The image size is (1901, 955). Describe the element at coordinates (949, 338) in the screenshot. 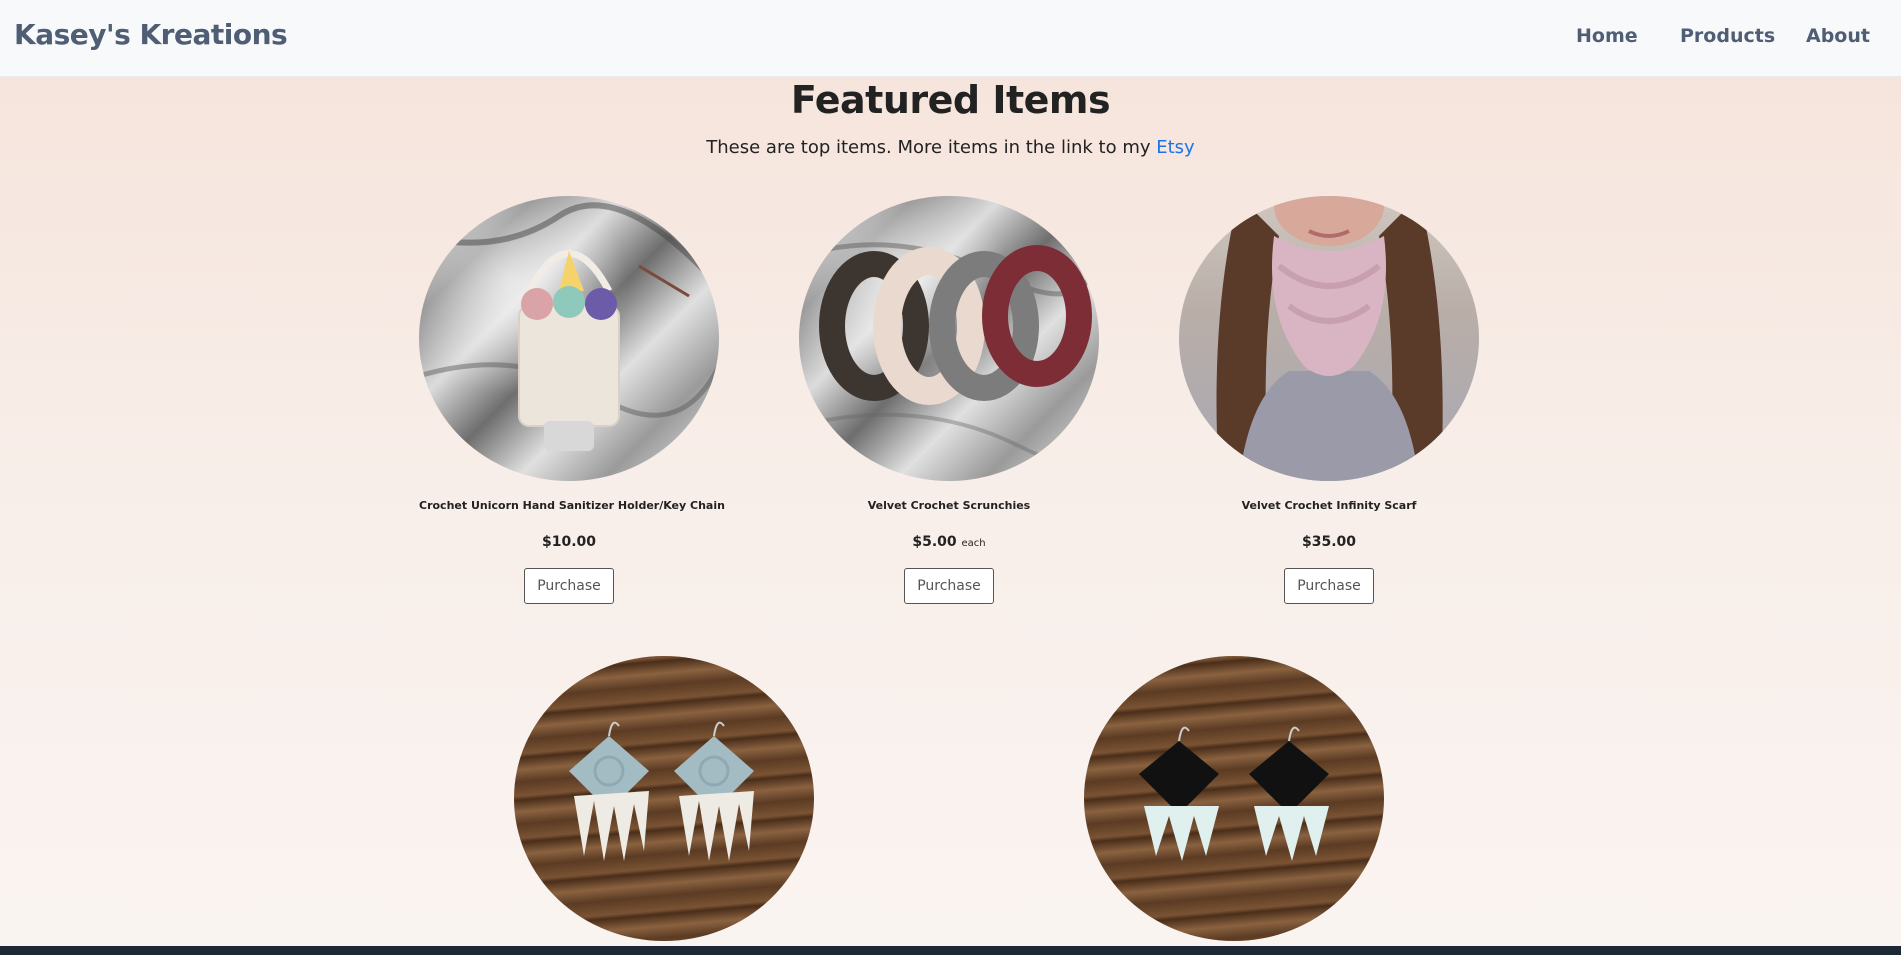

I see `product-image-scrunchies` at that location.